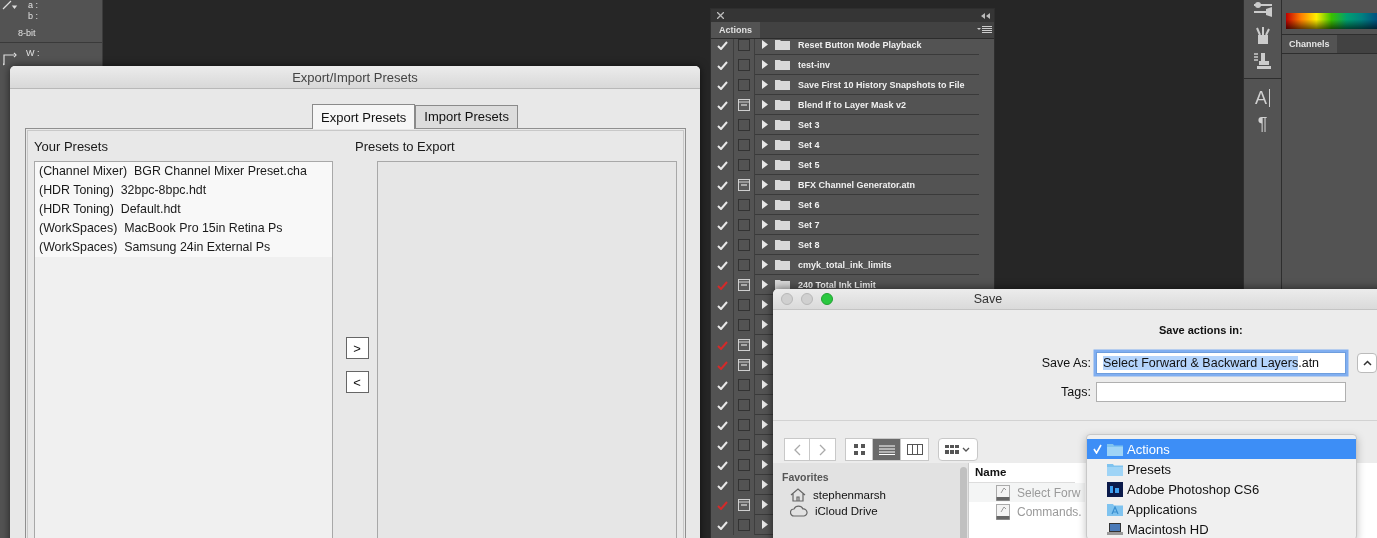  I want to click on sidebar-item: iCloud Drive, so click(879, 511).